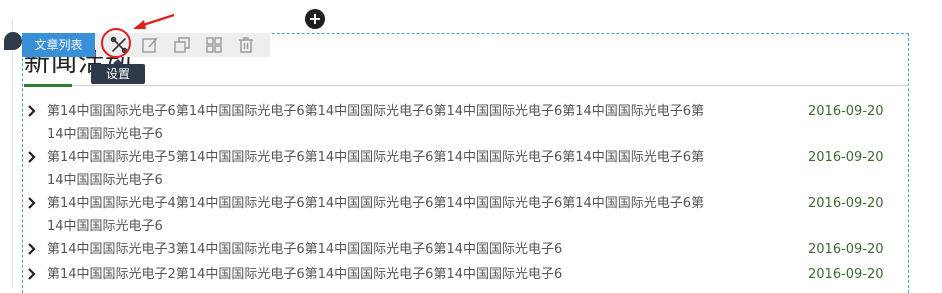 This screenshot has width=942, height=293. Describe the element at coordinates (315, 19) in the screenshot. I see `add-module-button: +` at that location.